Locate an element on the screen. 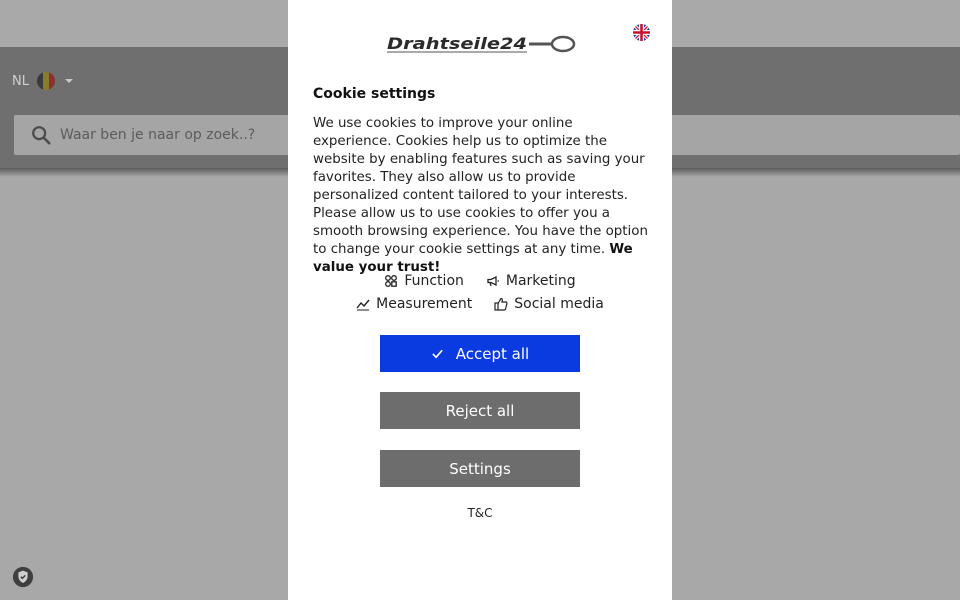 The image size is (960, 600). drahtseile24-logo: Drahtseile24 is located at coordinates (481, 43).